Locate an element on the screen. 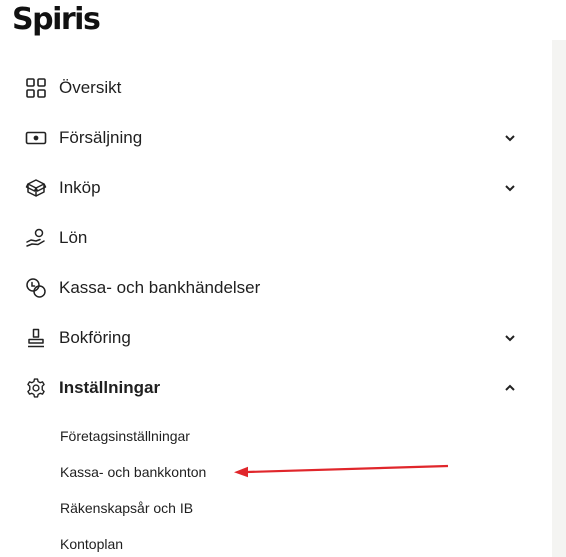  spiris-logo: Spiris is located at coordinates (56, 19).